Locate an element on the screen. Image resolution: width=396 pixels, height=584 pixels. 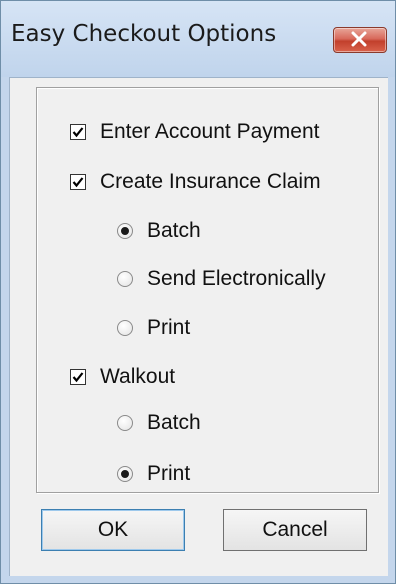
walkout-print-option: Print is located at coordinates (153, 474).